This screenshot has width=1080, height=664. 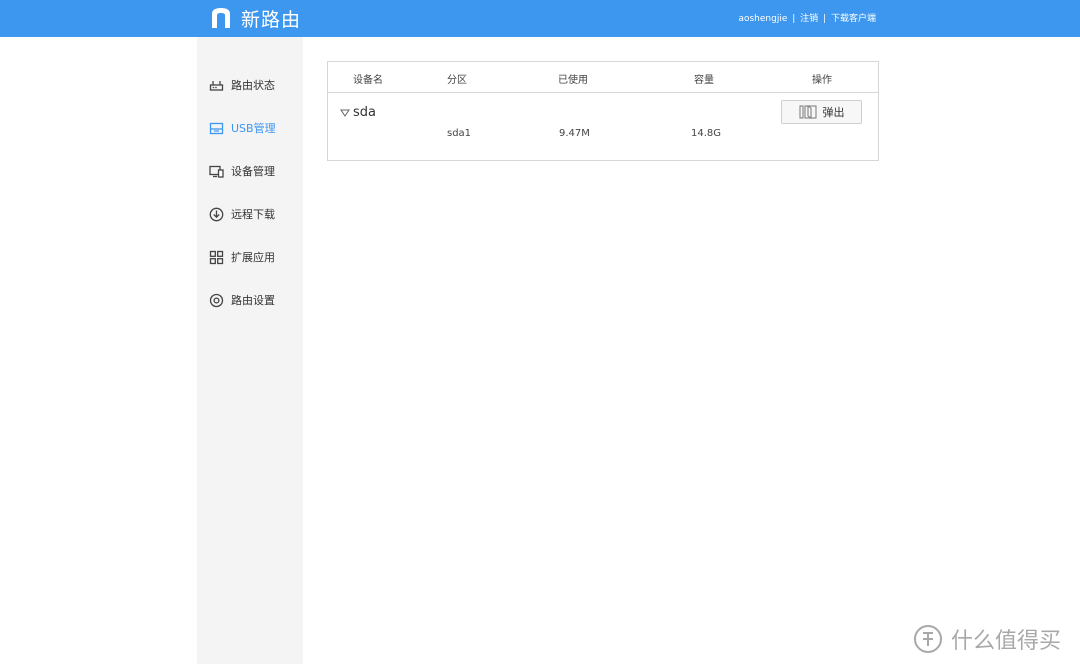 I want to click on sidebar-item-router-settings: 路由设置, so click(x=242, y=300).